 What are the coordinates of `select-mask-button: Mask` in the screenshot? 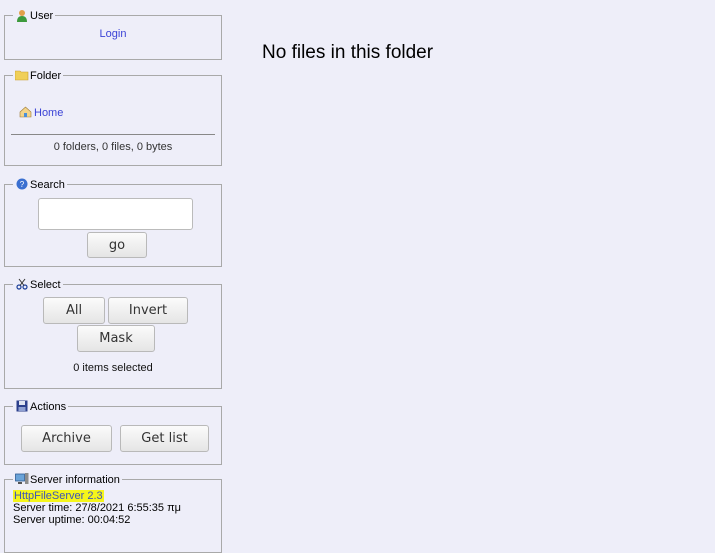 It's located at (116, 338).